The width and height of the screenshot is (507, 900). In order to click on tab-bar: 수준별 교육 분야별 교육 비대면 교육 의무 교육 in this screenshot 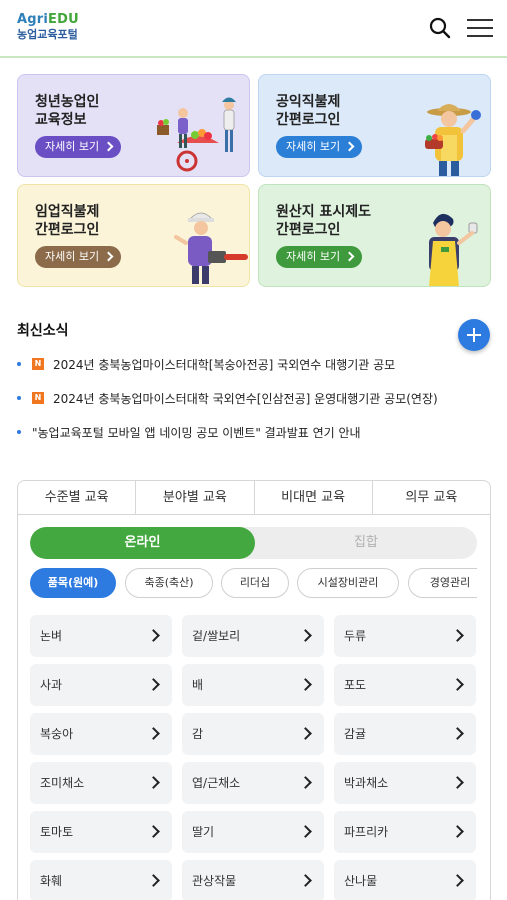, I will do `click(254, 498)`.